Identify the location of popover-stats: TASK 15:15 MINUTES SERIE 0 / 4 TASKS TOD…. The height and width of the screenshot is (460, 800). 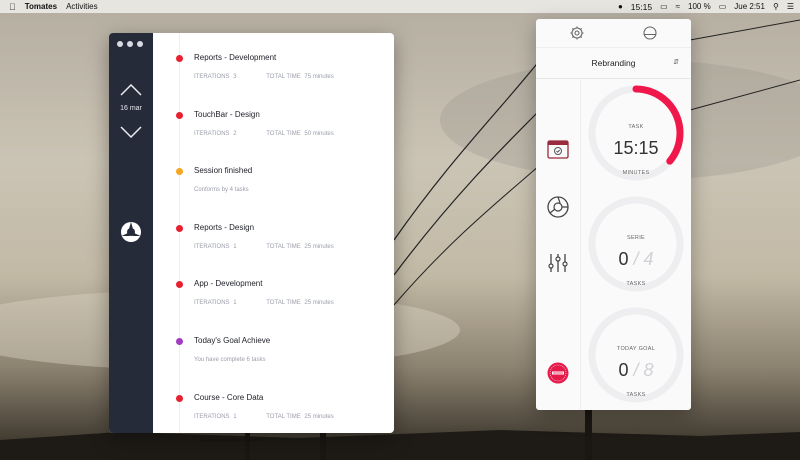
(636, 244).